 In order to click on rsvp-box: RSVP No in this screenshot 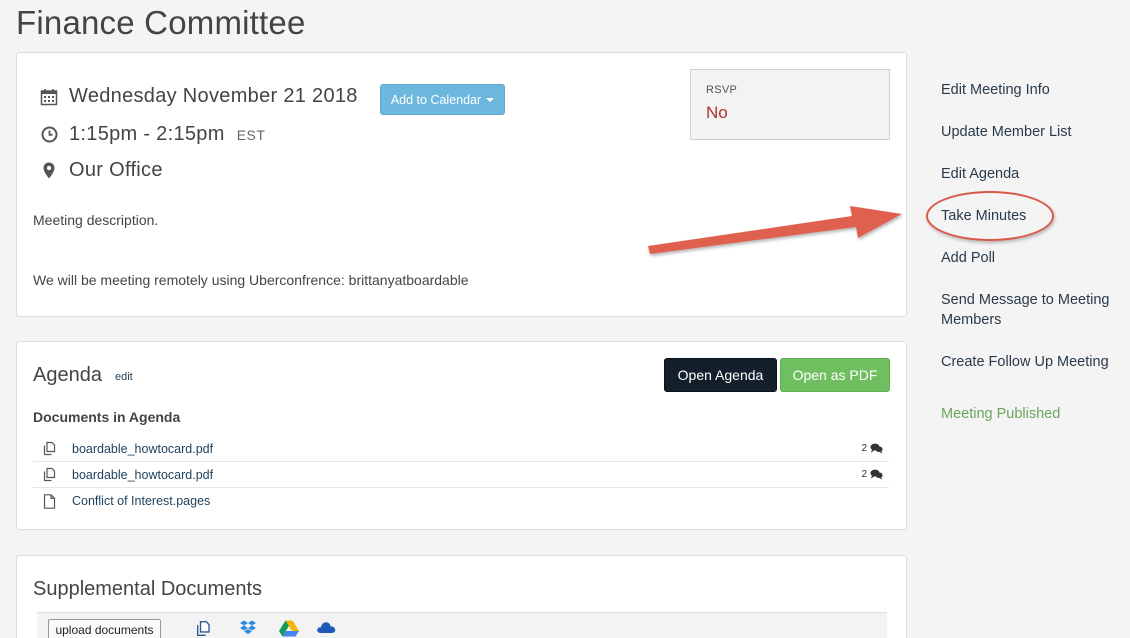, I will do `click(790, 104)`.